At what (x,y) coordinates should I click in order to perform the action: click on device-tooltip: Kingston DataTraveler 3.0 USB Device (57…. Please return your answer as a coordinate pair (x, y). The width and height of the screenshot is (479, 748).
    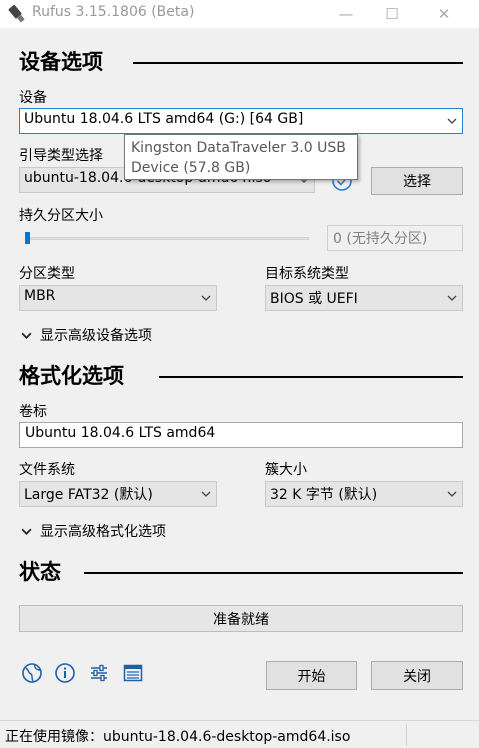
    Looking at the image, I should click on (241, 157).